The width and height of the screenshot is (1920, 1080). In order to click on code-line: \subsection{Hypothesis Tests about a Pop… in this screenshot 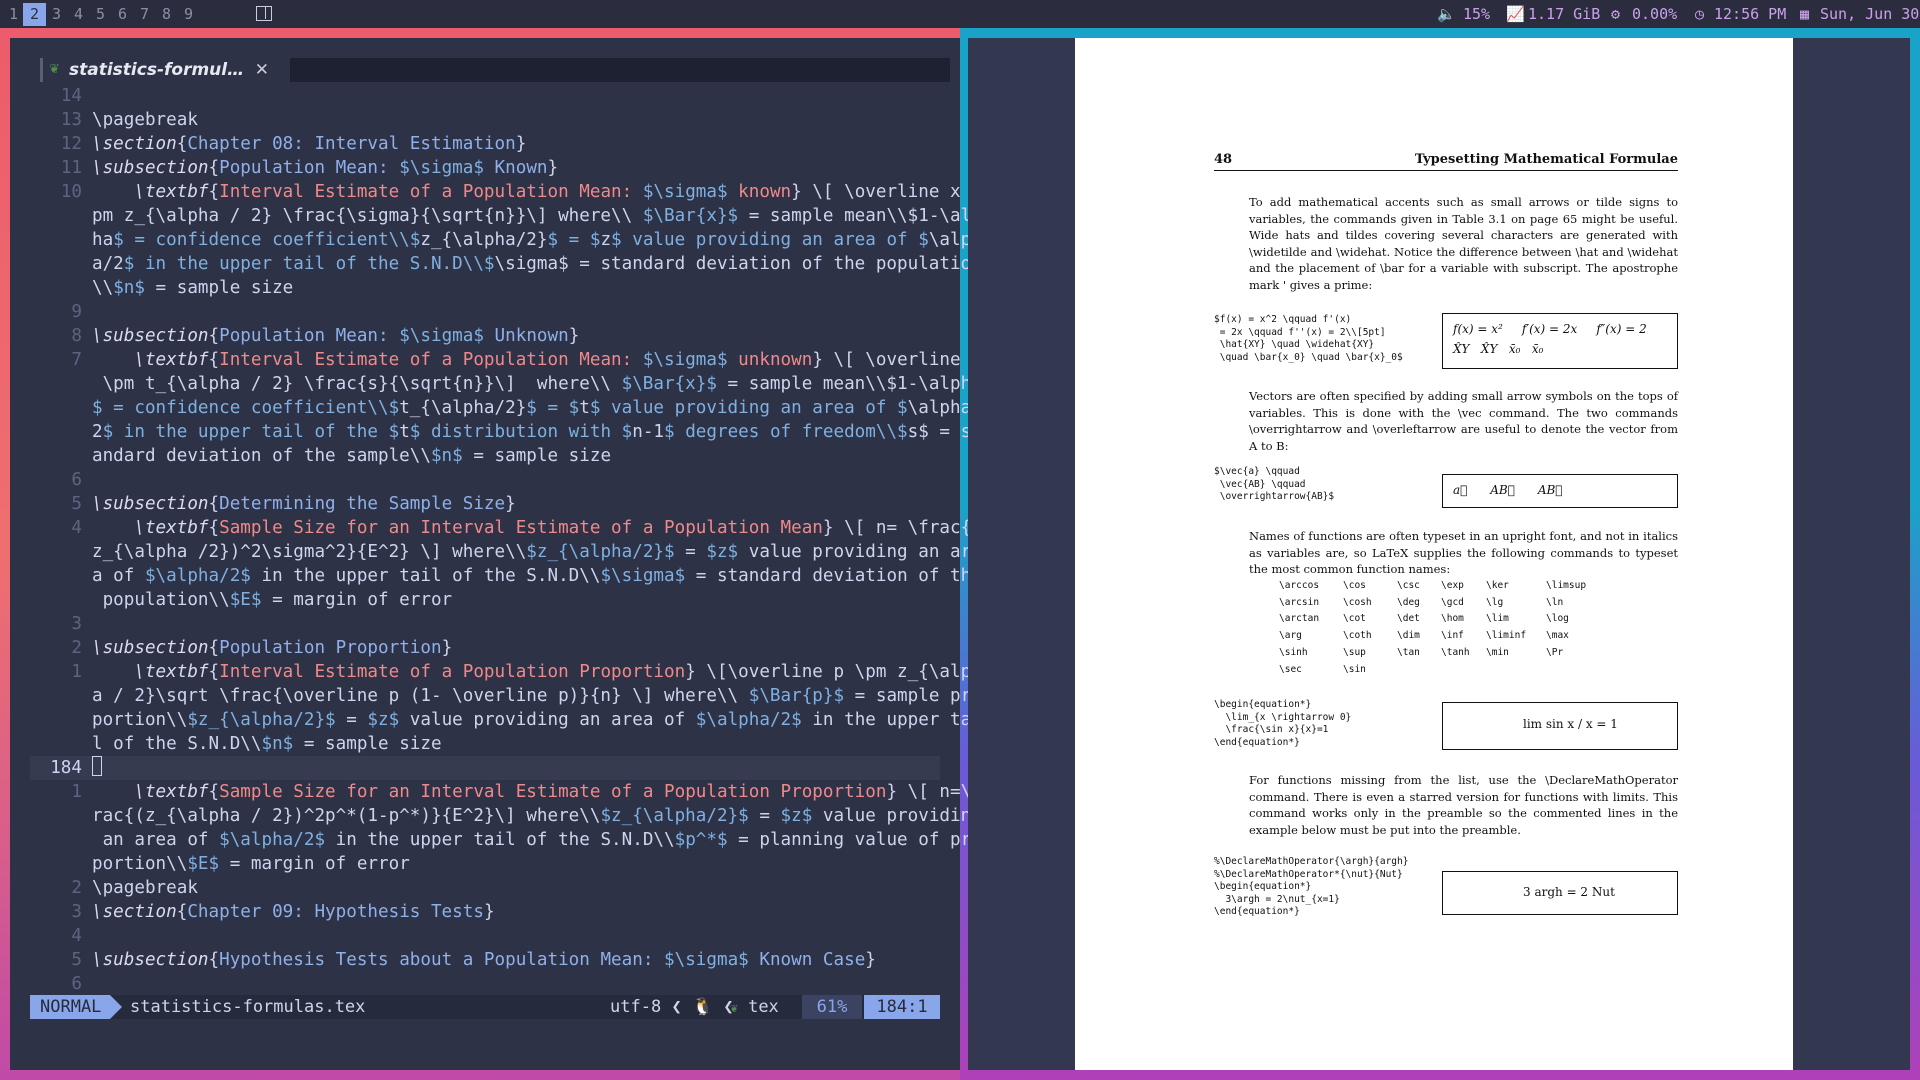, I will do `click(484, 960)`.